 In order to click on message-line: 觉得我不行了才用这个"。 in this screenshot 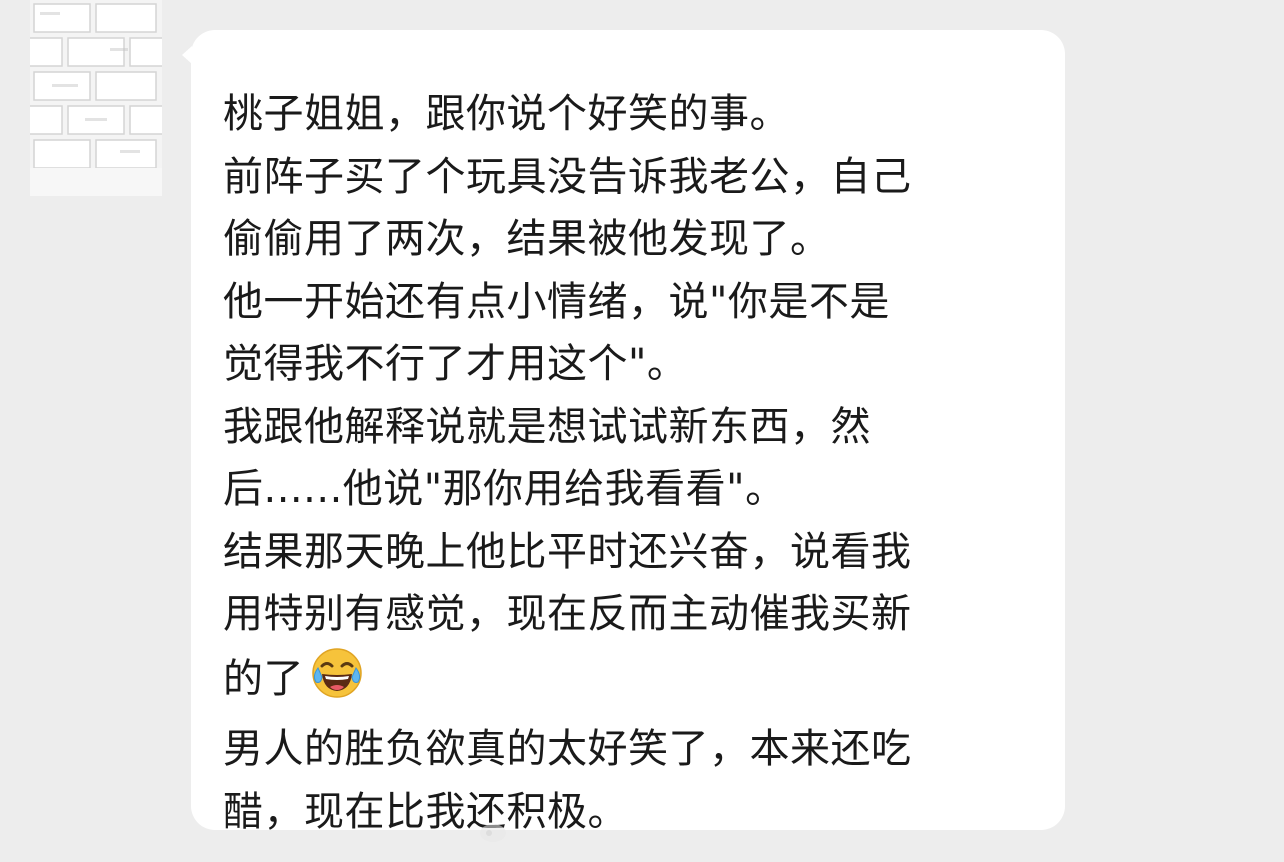, I will do `click(455, 364)`.